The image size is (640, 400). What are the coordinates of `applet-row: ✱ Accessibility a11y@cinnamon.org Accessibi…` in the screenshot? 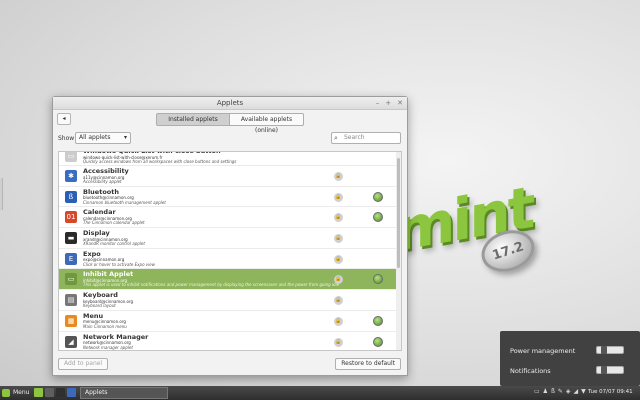 It's located at (230, 176).